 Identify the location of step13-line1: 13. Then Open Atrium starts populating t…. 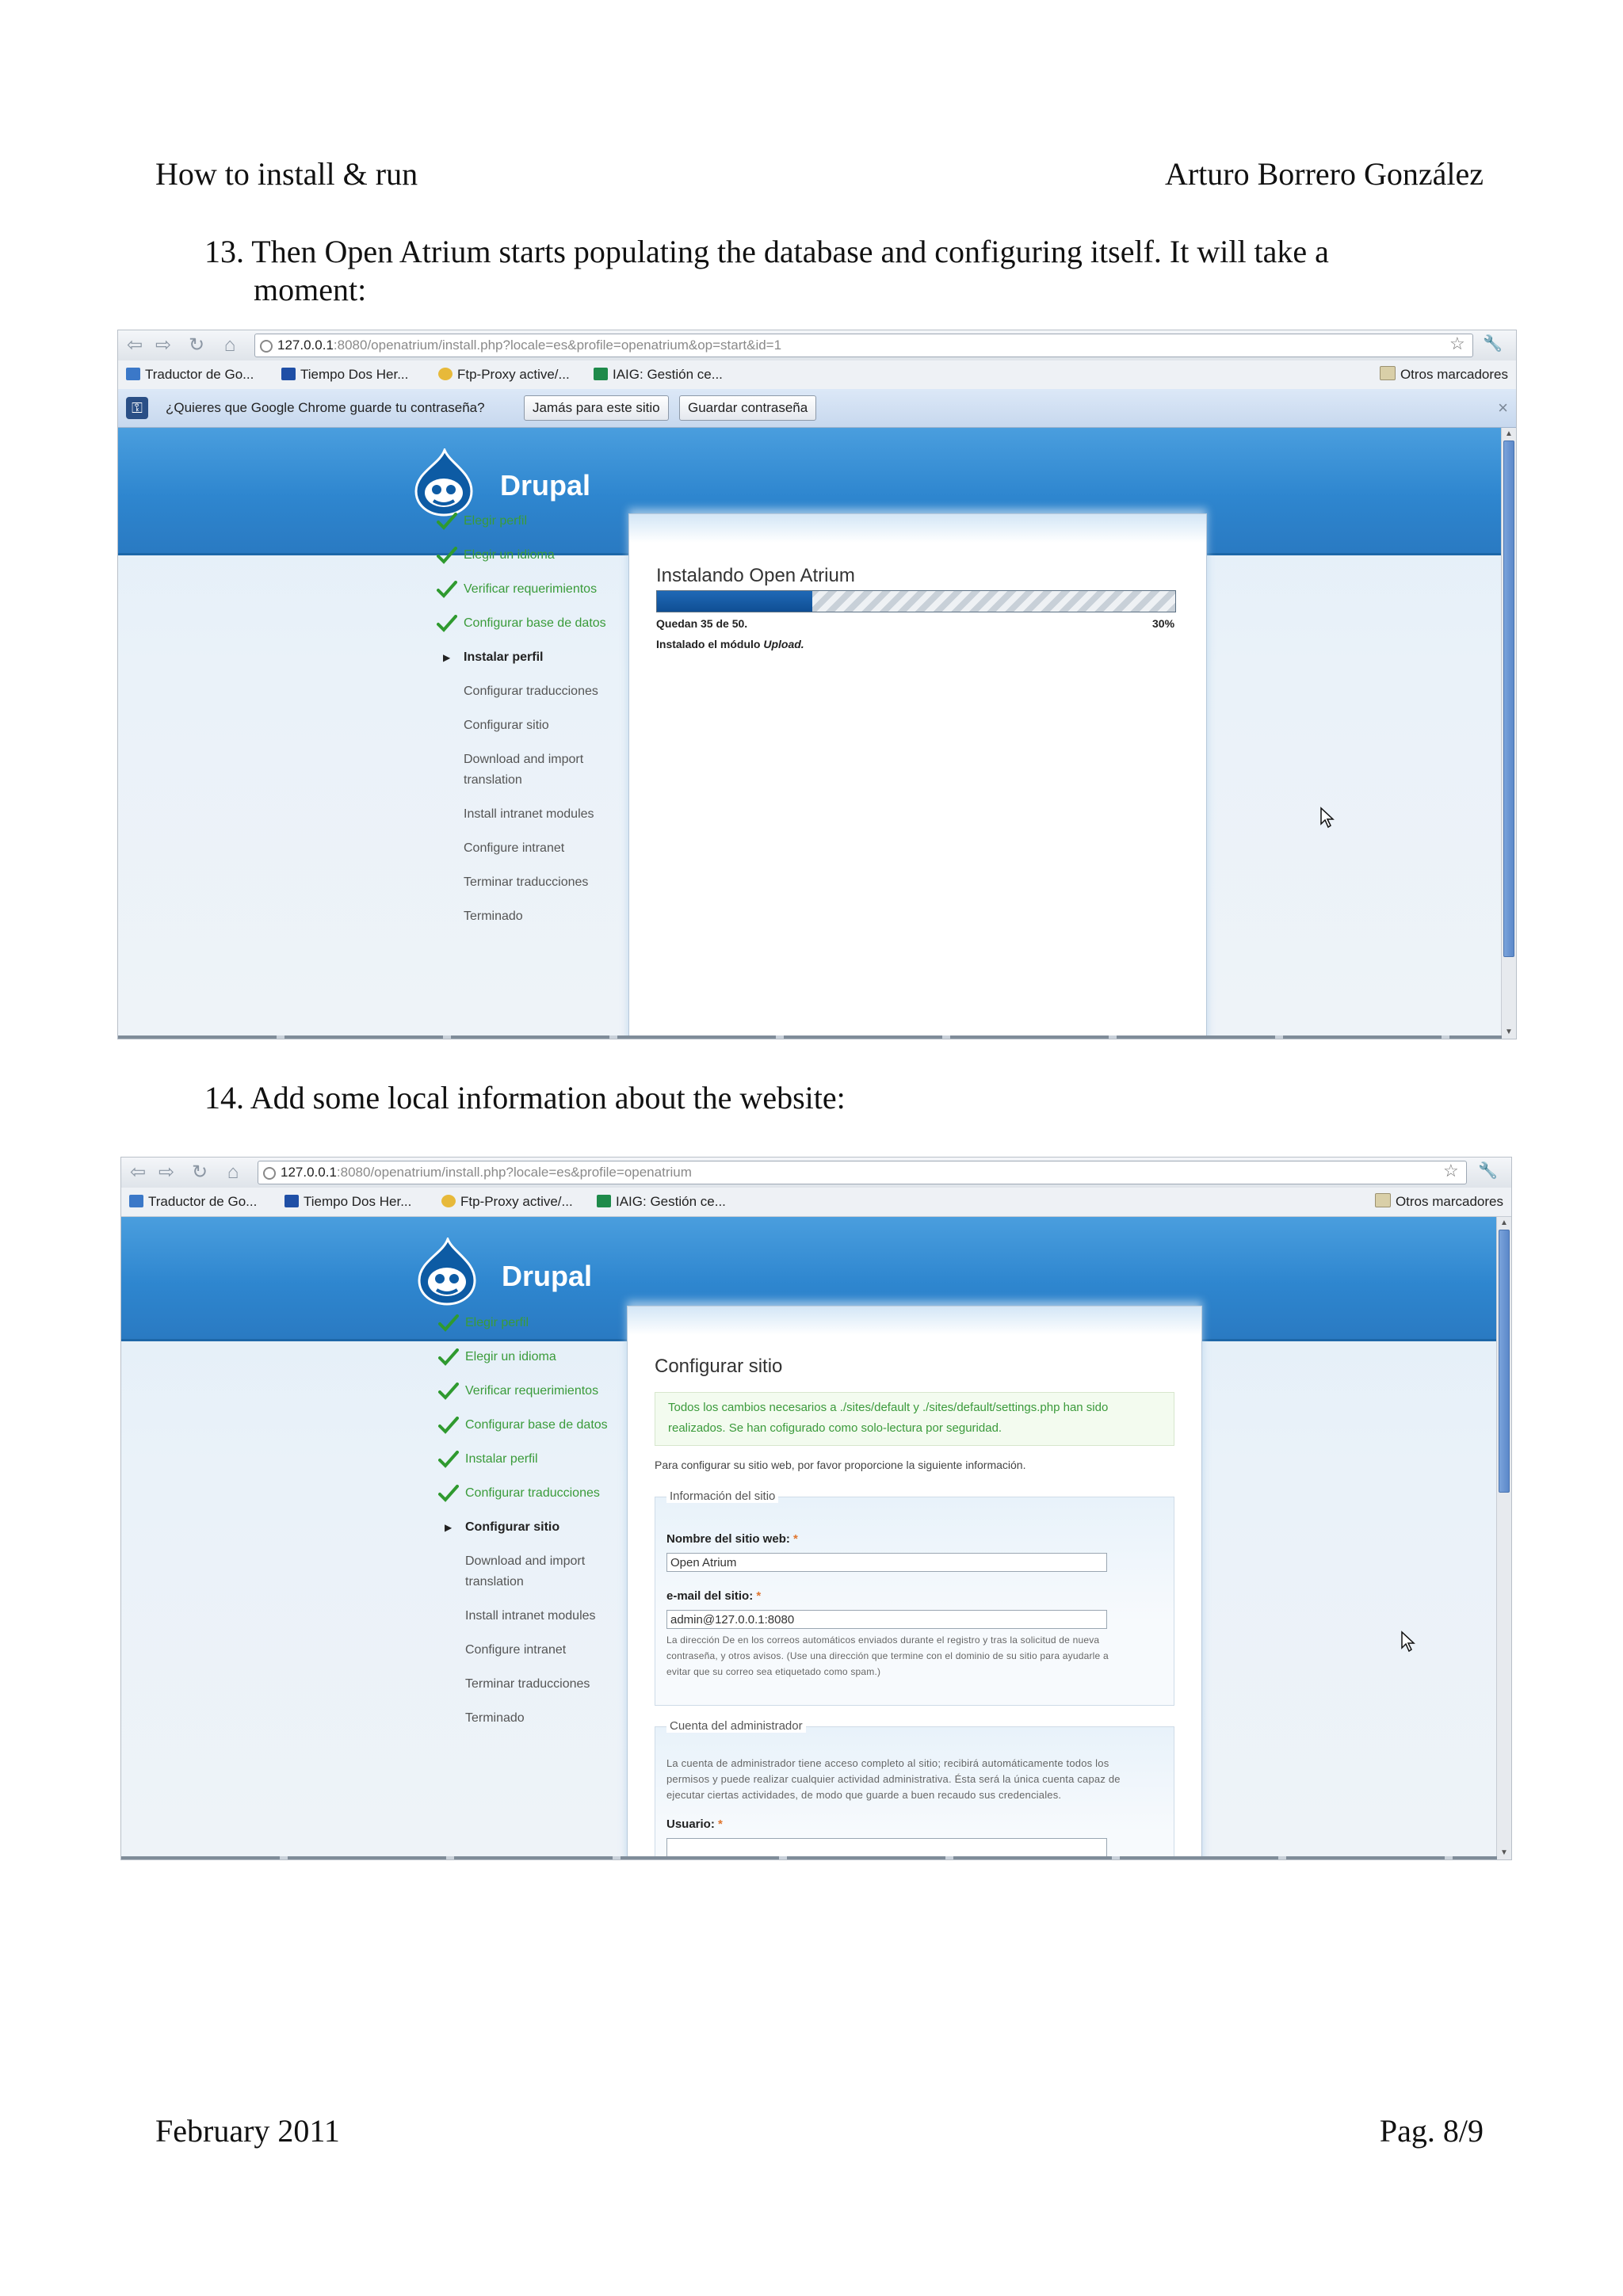
(767, 251).